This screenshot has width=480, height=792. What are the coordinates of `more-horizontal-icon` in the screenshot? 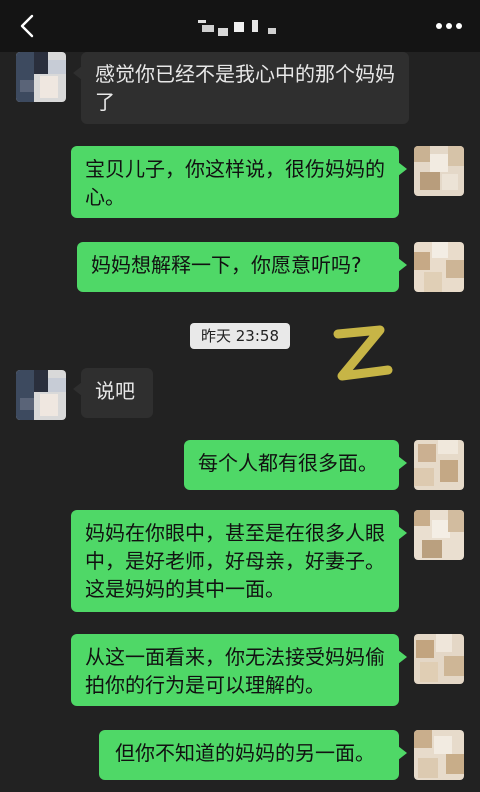 It's located at (449, 26).